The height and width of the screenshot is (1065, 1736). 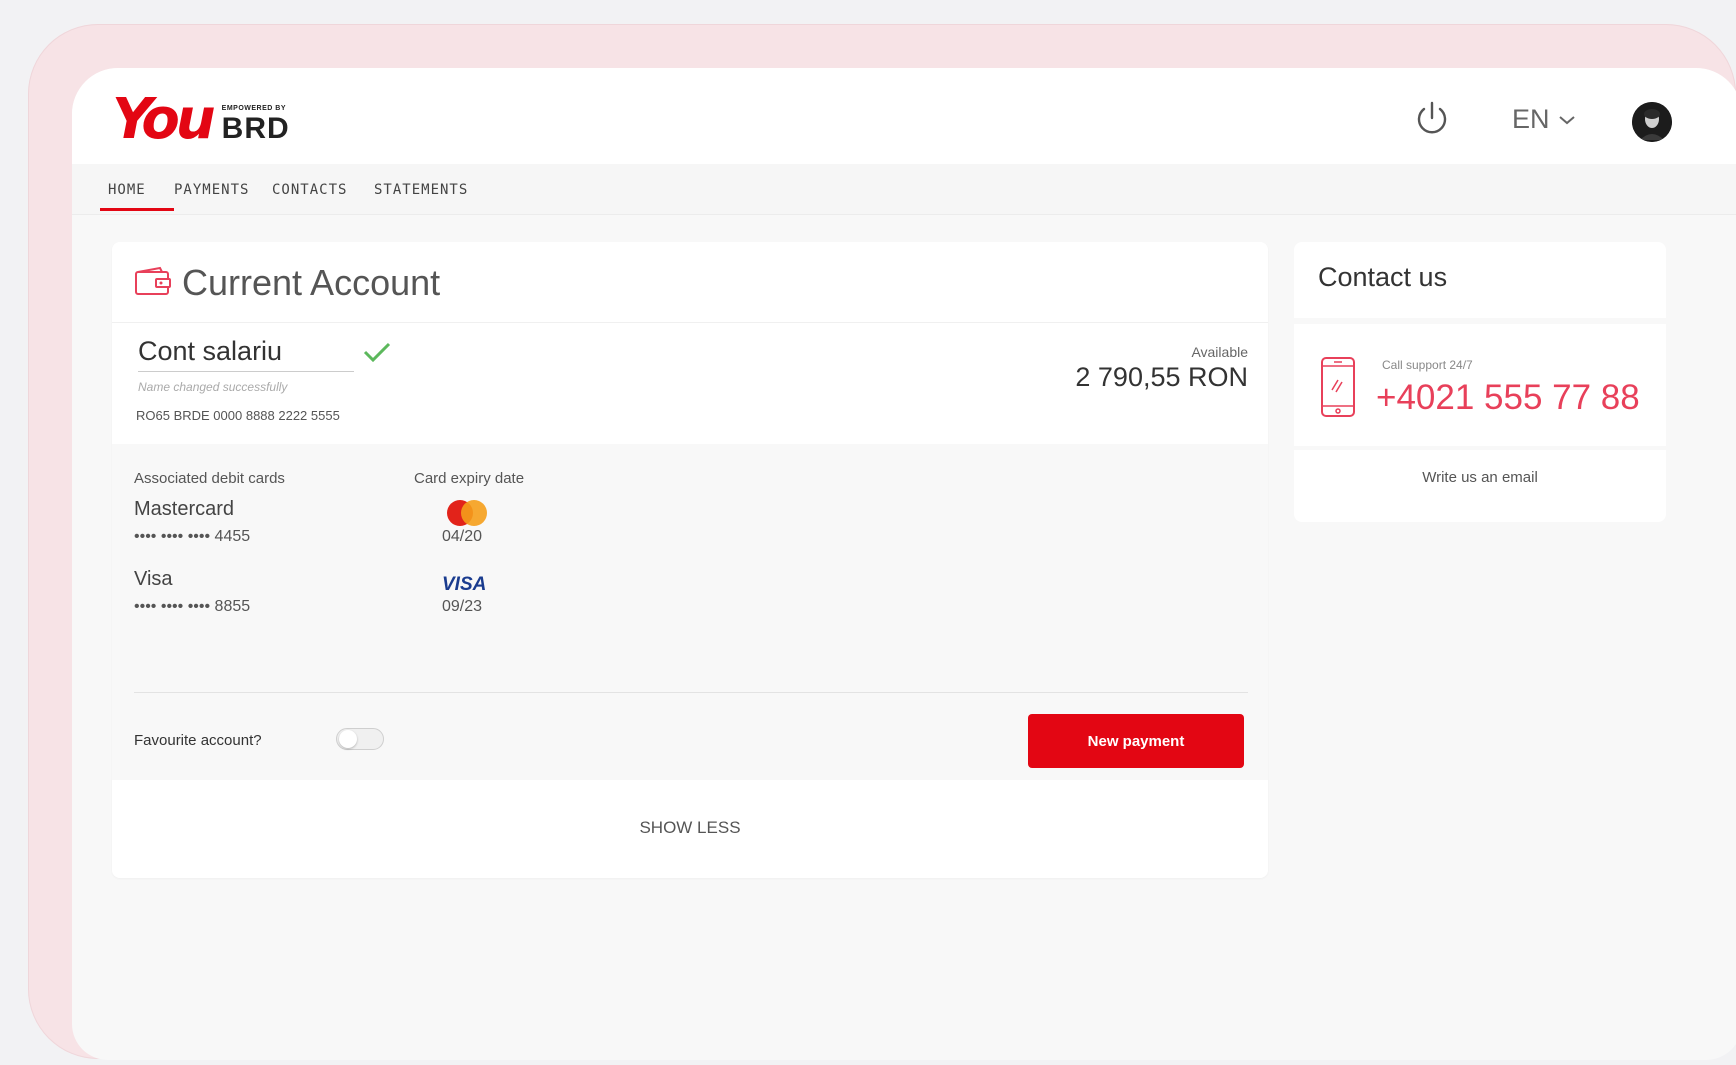 I want to click on associated-cards-header: Associated debit cards, so click(x=209, y=478).